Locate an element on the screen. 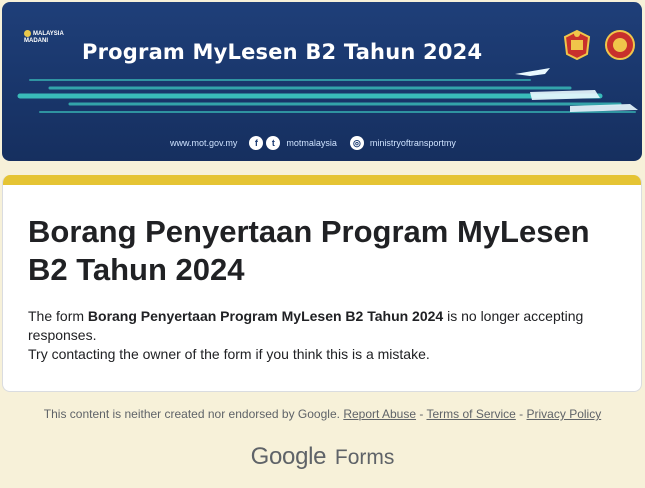 The height and width of the screenshot is (488, 645). ministry-emblem-icon is located at coordinates (620, 45).